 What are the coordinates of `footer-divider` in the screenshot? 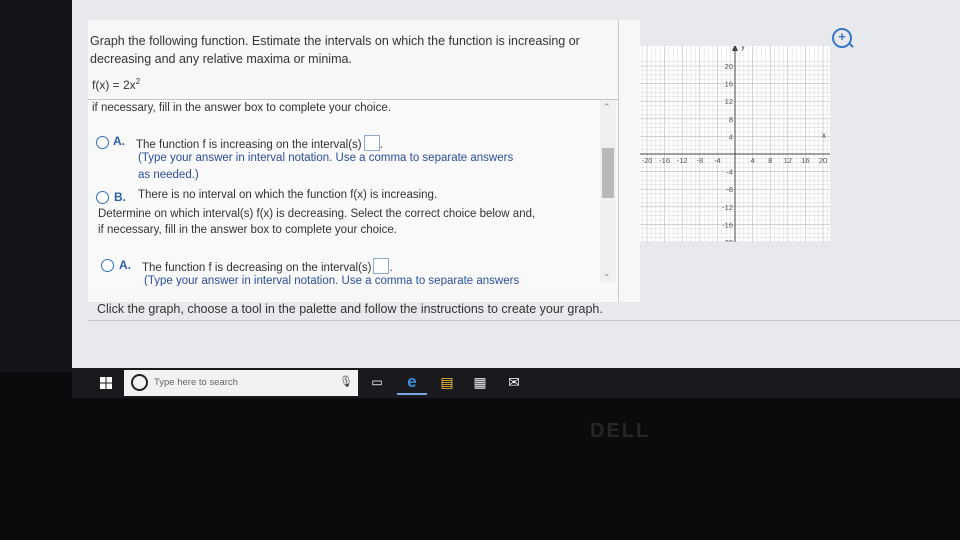 It's located at (524, 320).